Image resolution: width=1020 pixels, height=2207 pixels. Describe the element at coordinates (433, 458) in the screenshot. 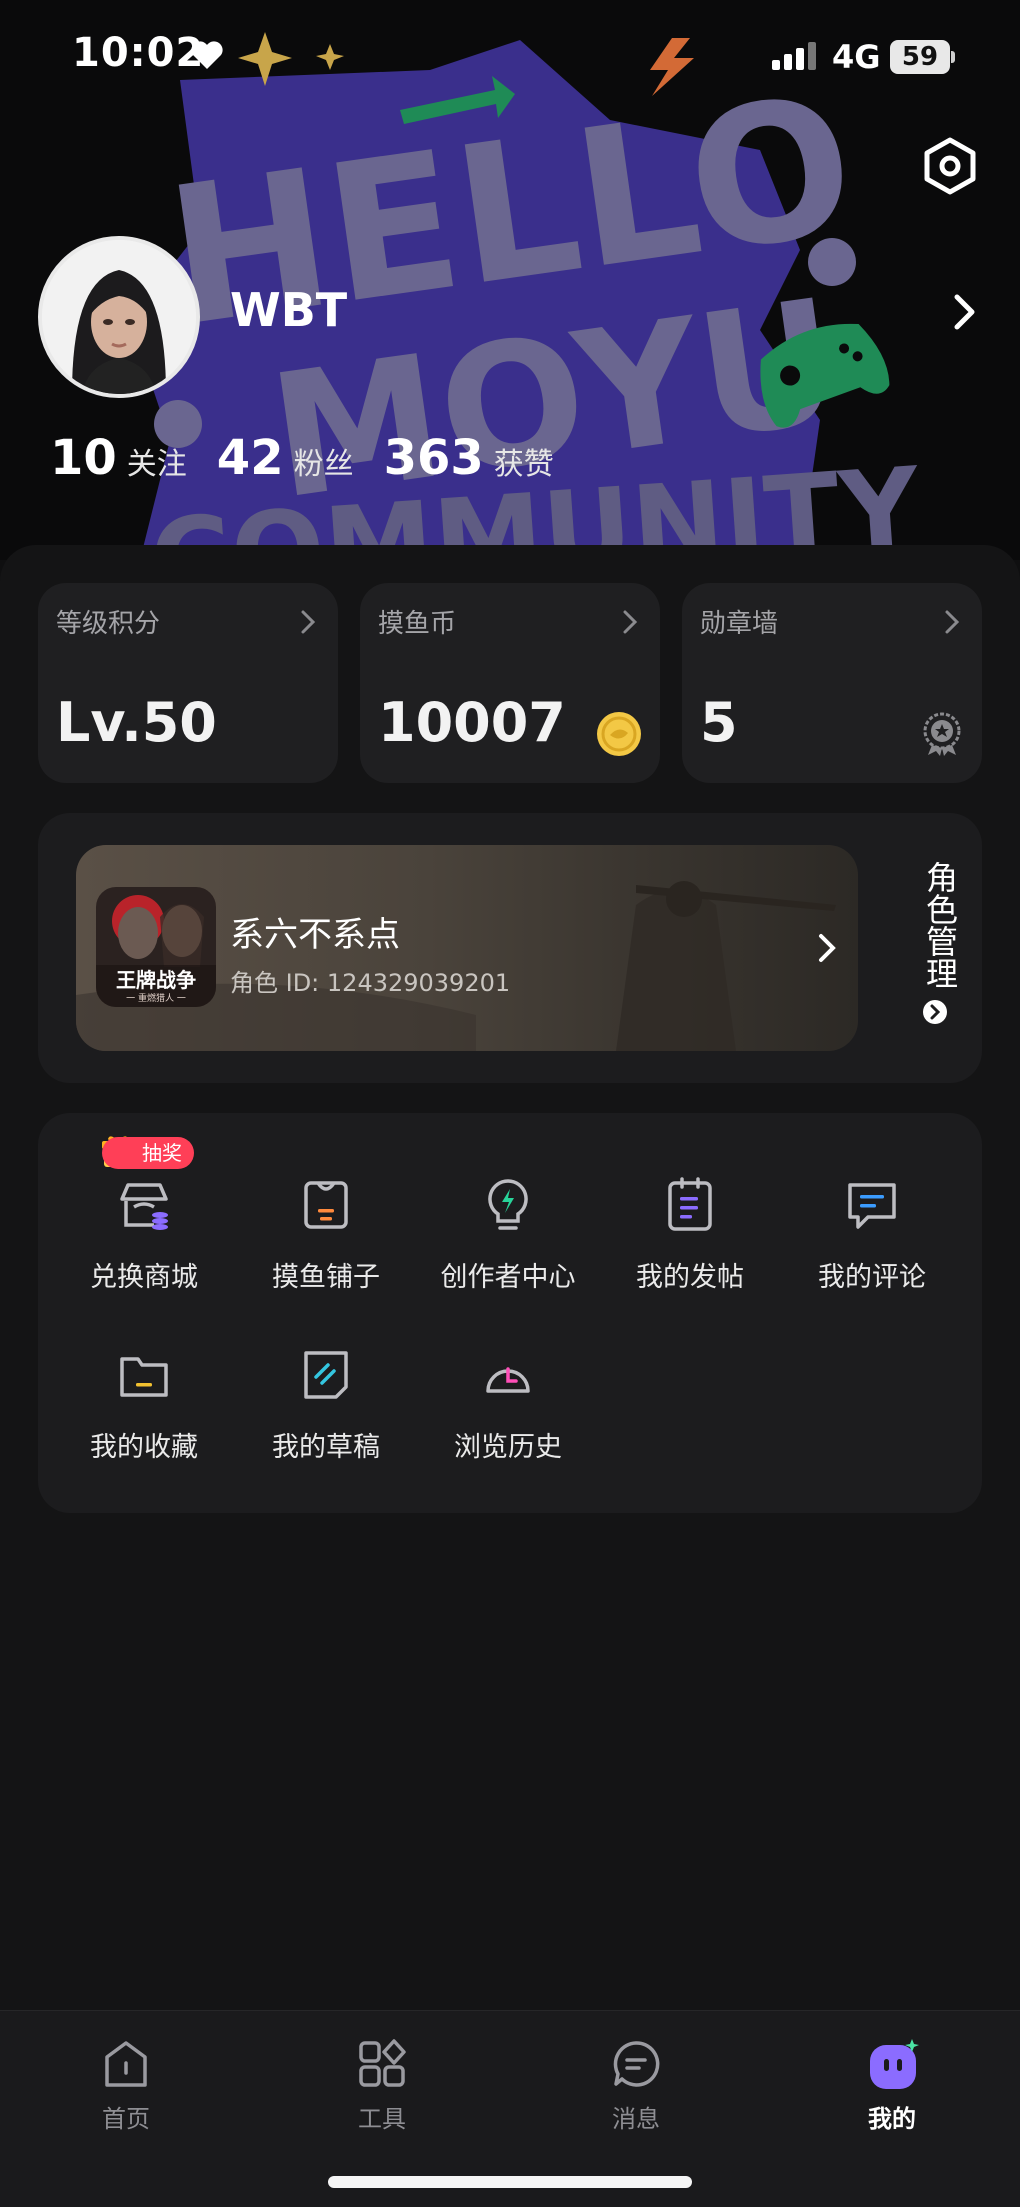

I see `likes-count: 363` at that location.